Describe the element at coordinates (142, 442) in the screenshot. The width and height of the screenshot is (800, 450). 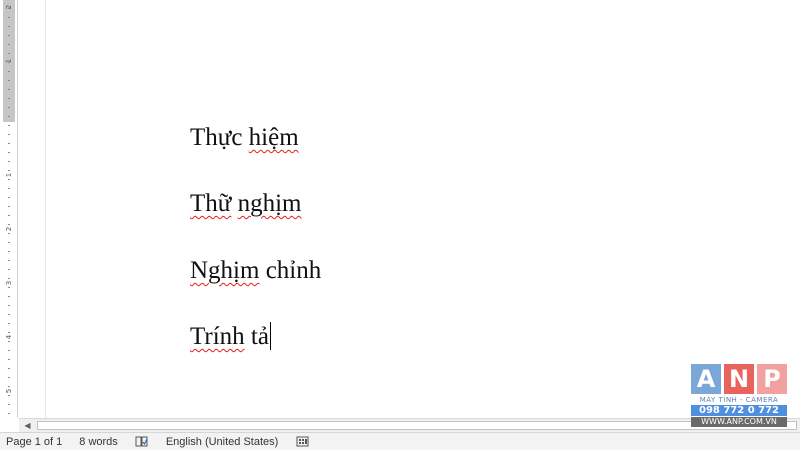
I see `proofing-book-icon` at that location.